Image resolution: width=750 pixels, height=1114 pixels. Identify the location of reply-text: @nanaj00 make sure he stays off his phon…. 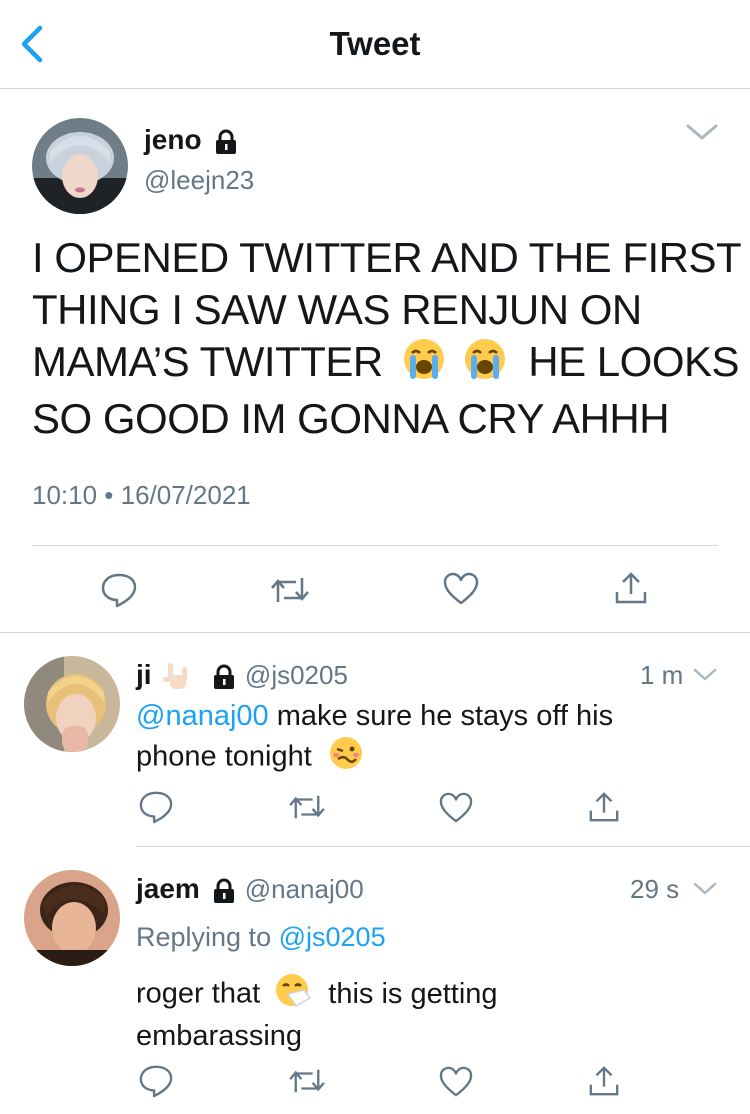
(374, 739).